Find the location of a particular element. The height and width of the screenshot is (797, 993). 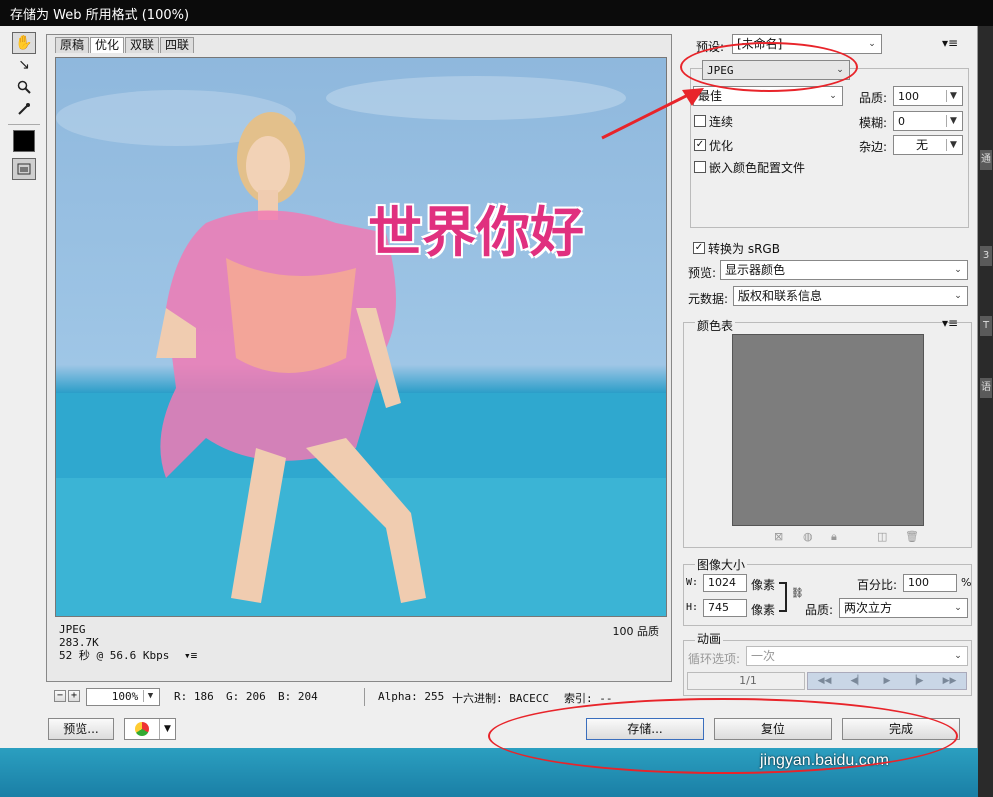

slice-select-tool-icon: ↘ is located at coordinates (24, 65).